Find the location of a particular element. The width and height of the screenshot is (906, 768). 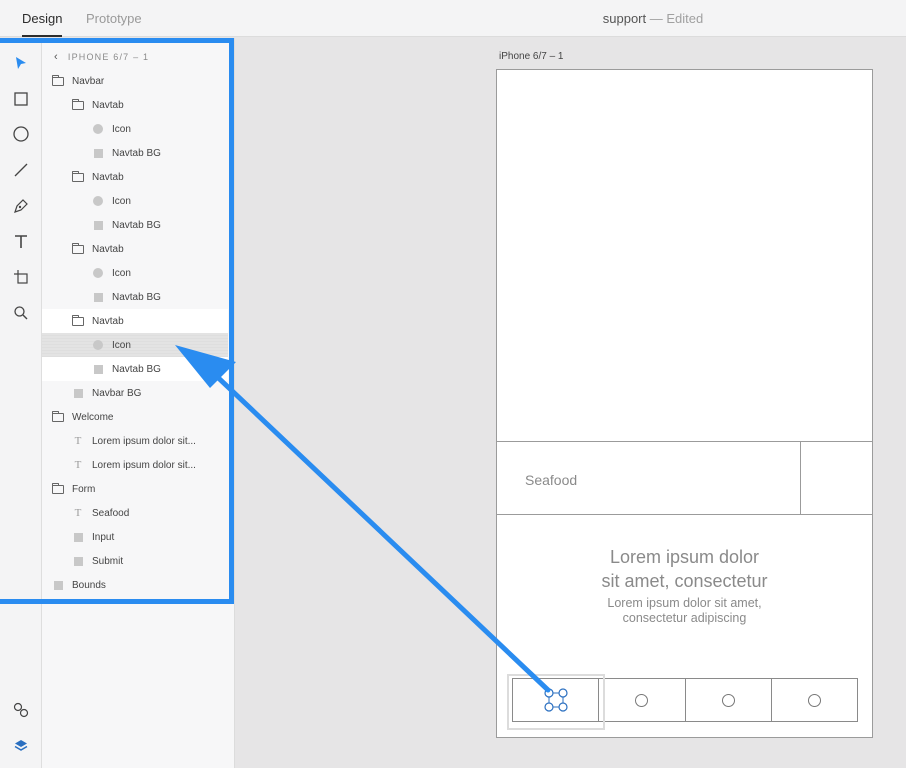

artboard-tool-icon is located at coordinates (21, 277).